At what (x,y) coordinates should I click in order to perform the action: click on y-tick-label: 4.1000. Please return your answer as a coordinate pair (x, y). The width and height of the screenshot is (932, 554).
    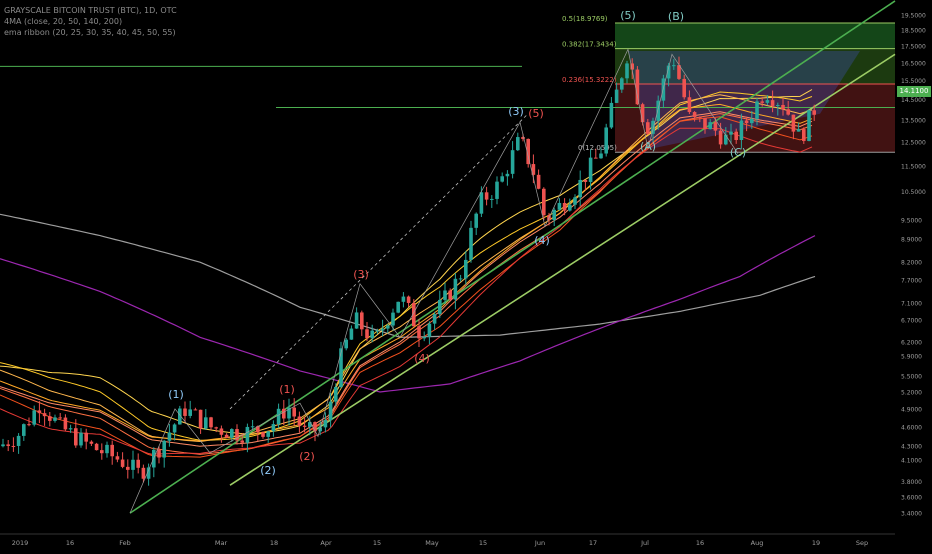
    Looking at the image, I should click on (911, 460).